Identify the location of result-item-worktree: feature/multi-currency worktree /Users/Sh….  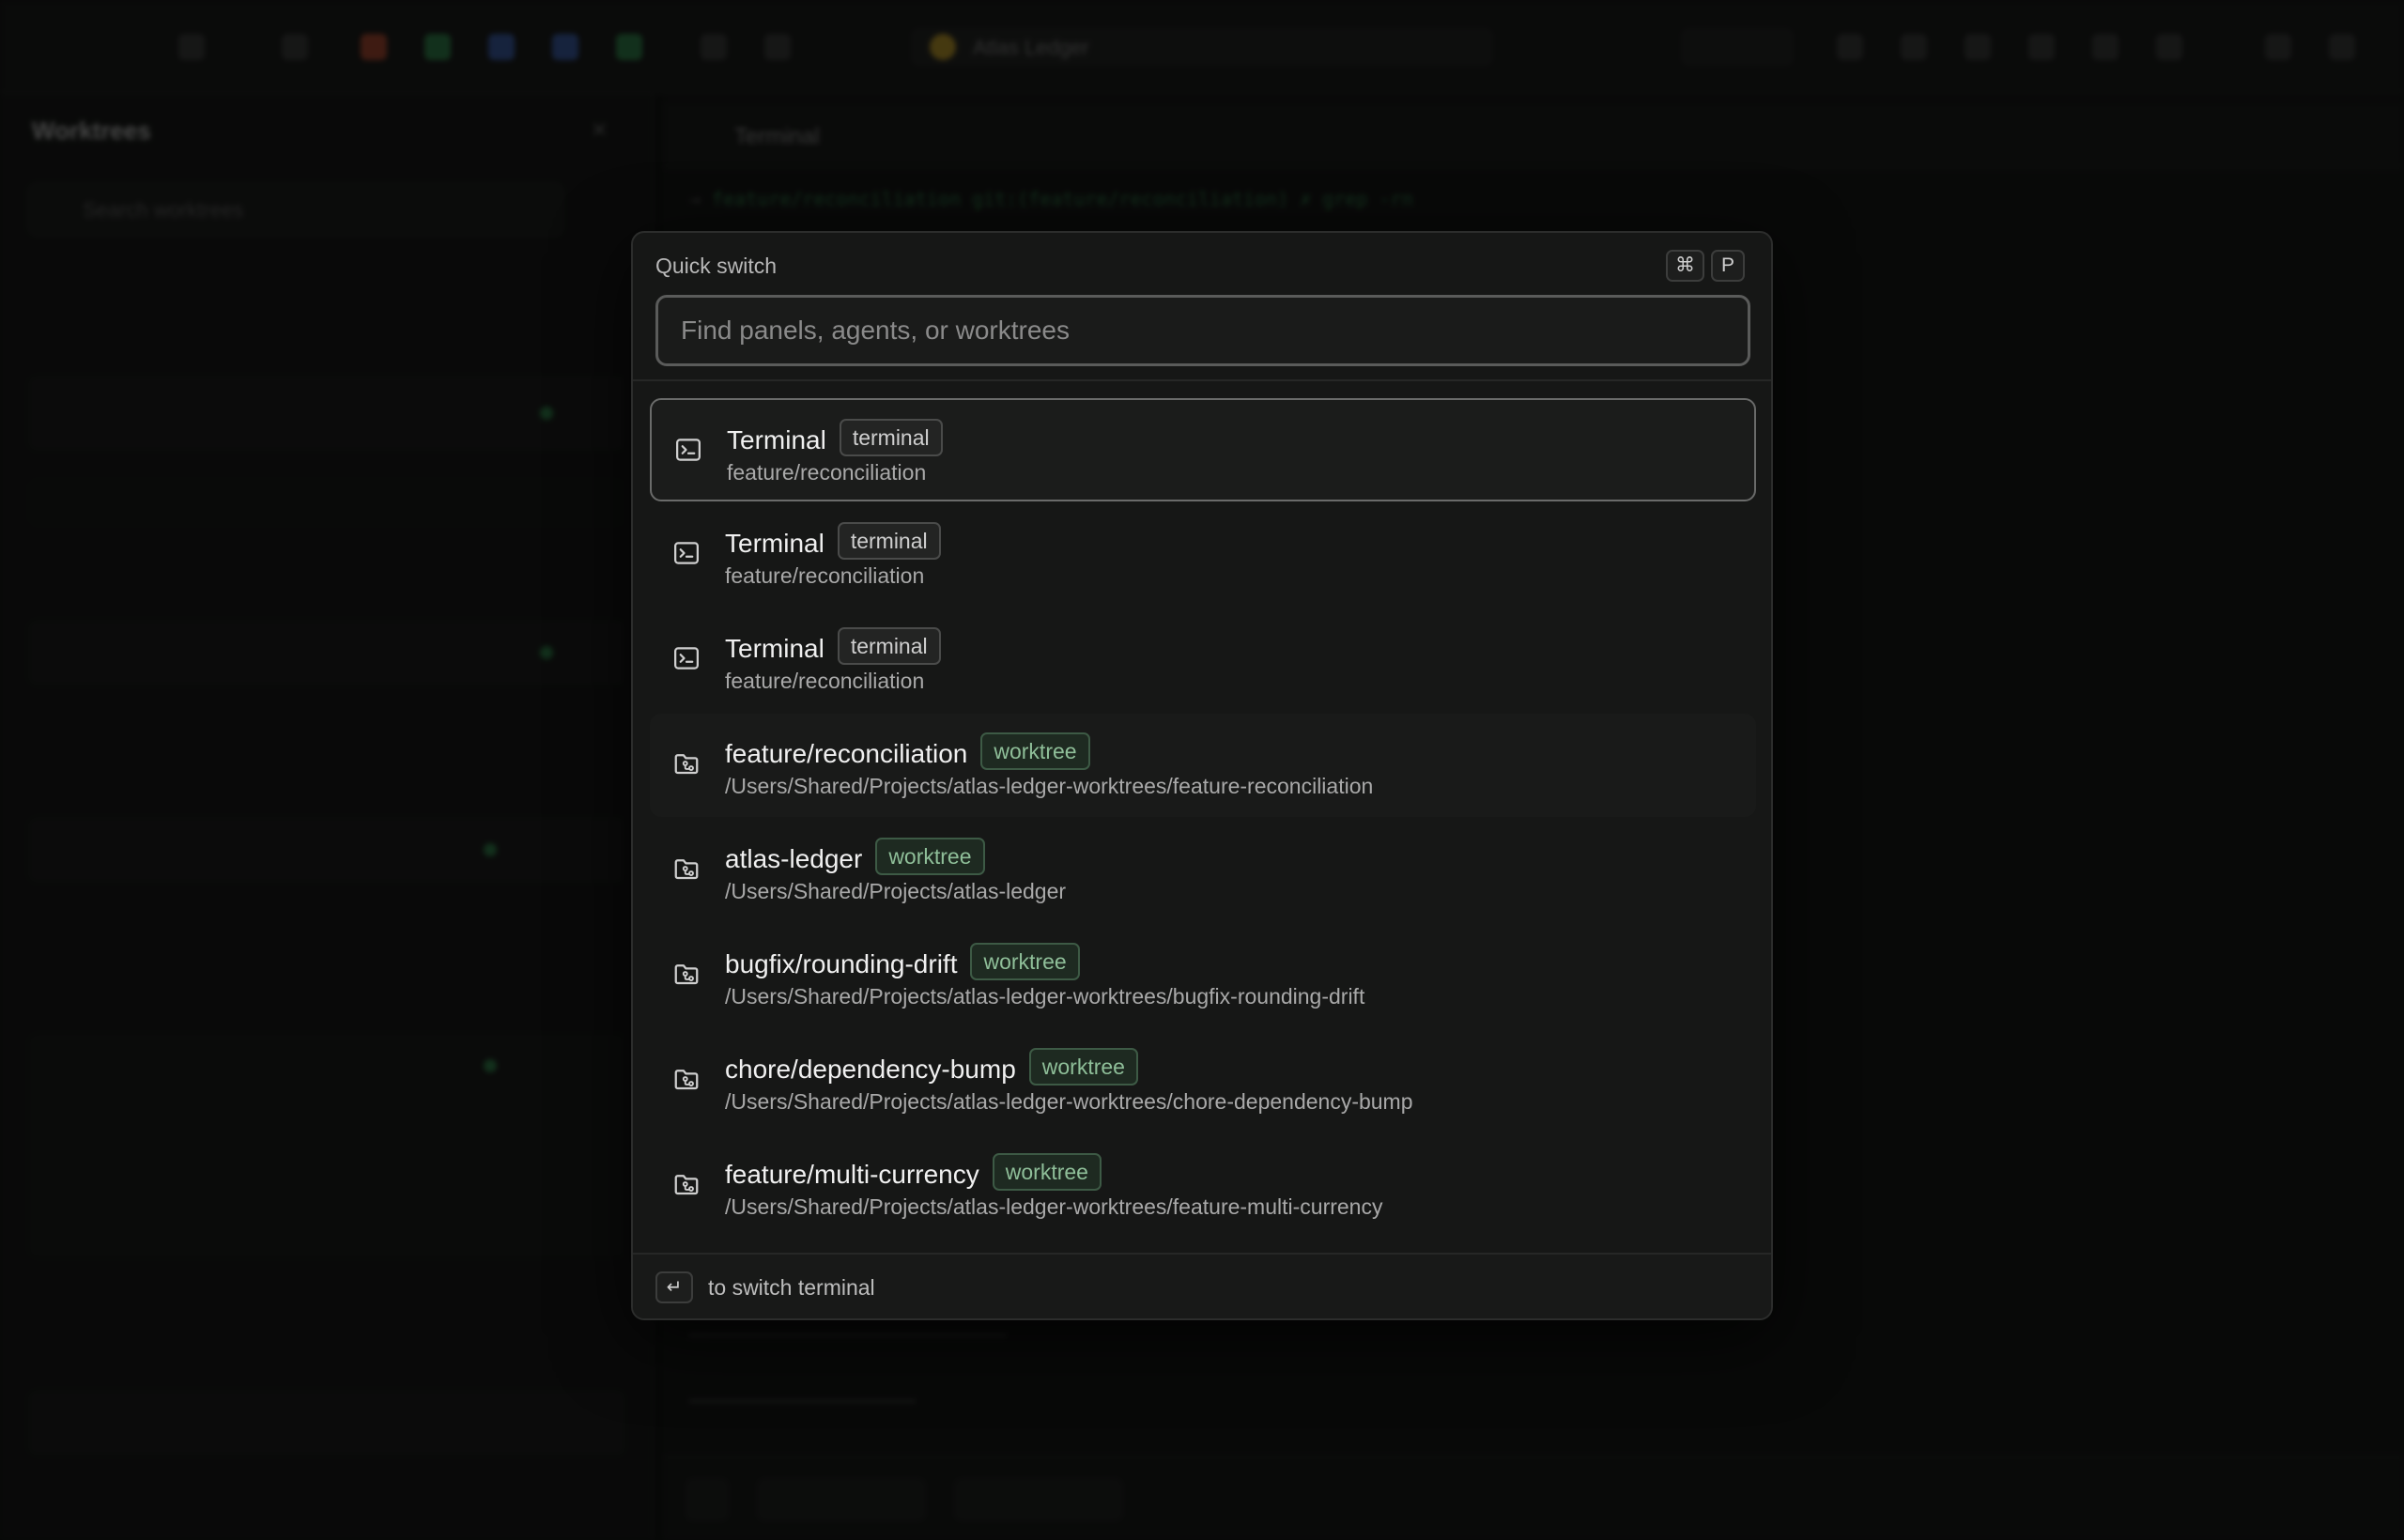
(1203, 1186).